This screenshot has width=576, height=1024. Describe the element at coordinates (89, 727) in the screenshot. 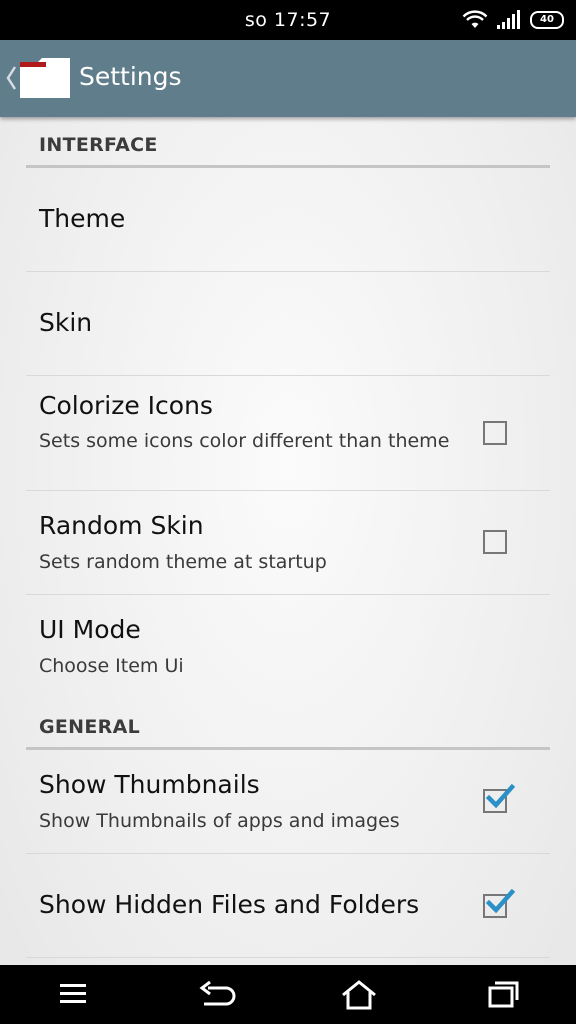

I see `section-label: GENERAL` at that location.